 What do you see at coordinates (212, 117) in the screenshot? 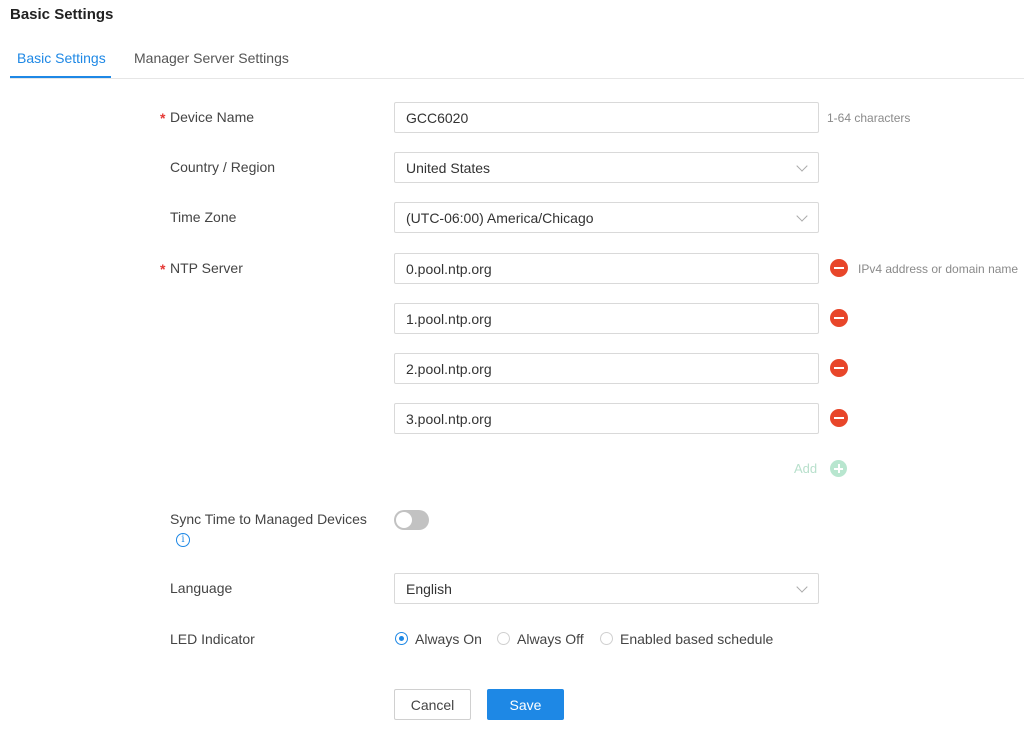
I see `device-name-label: Device Name` at bounding box center [212, 117].